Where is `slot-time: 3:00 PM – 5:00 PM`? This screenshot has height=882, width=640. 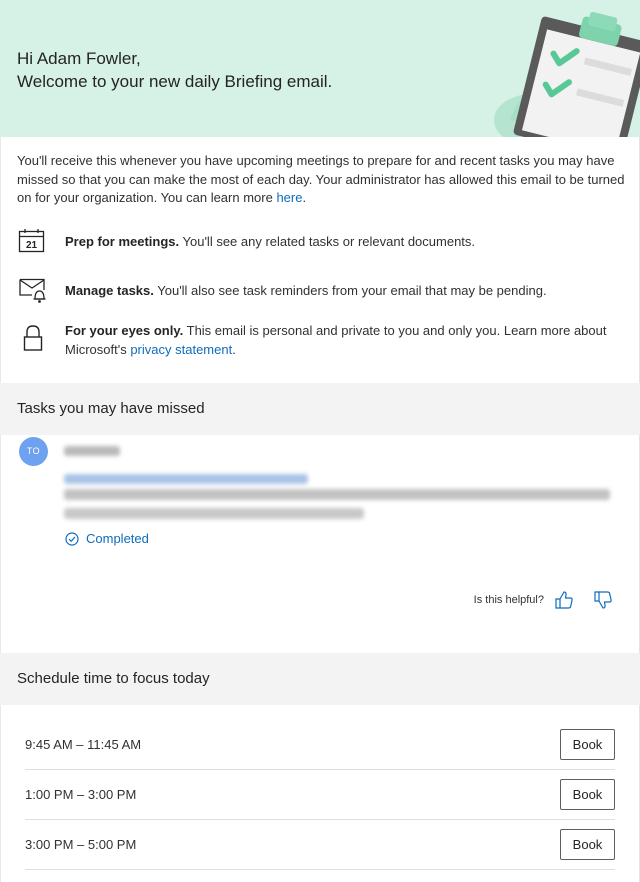 slot-time: 3:00 PM – 5:00 PM is located at coordinates (81, 844).